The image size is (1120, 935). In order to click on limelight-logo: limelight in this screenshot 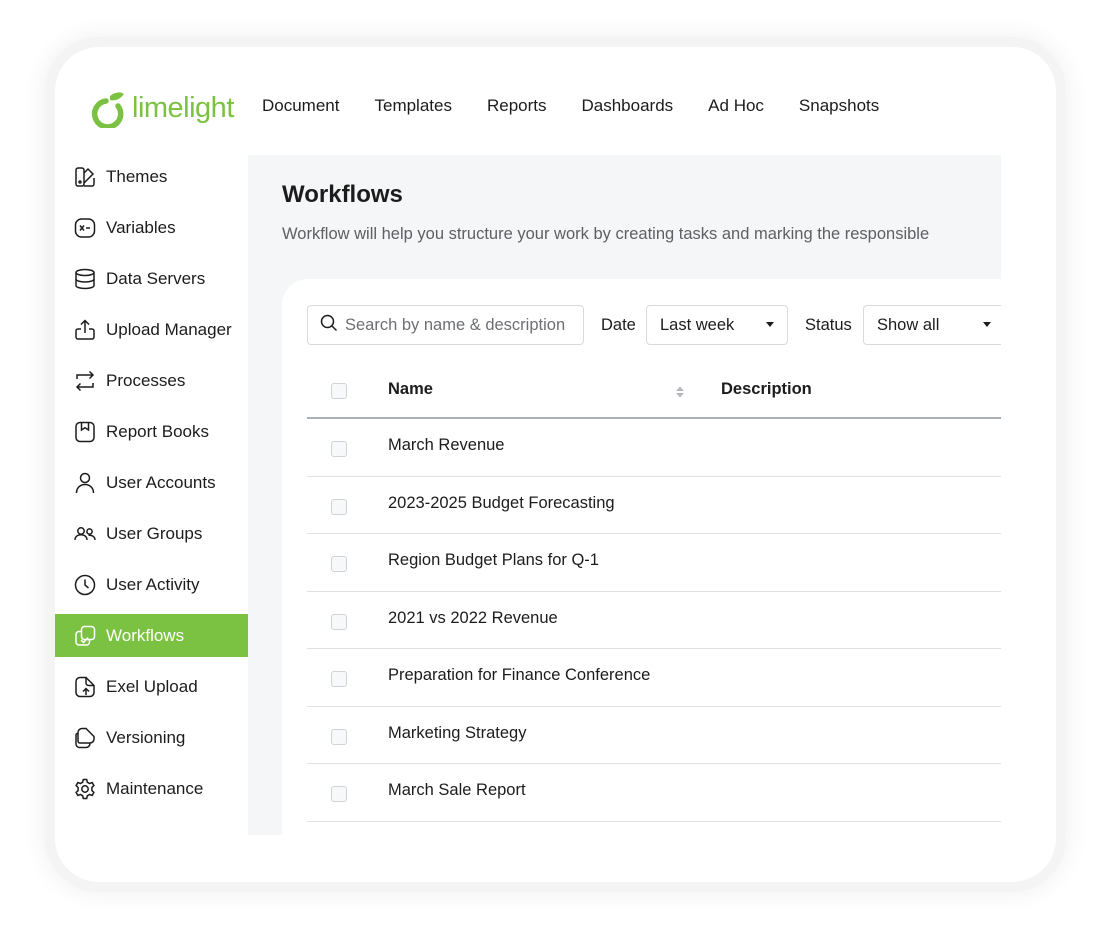, I will do `click(157, 108)`.